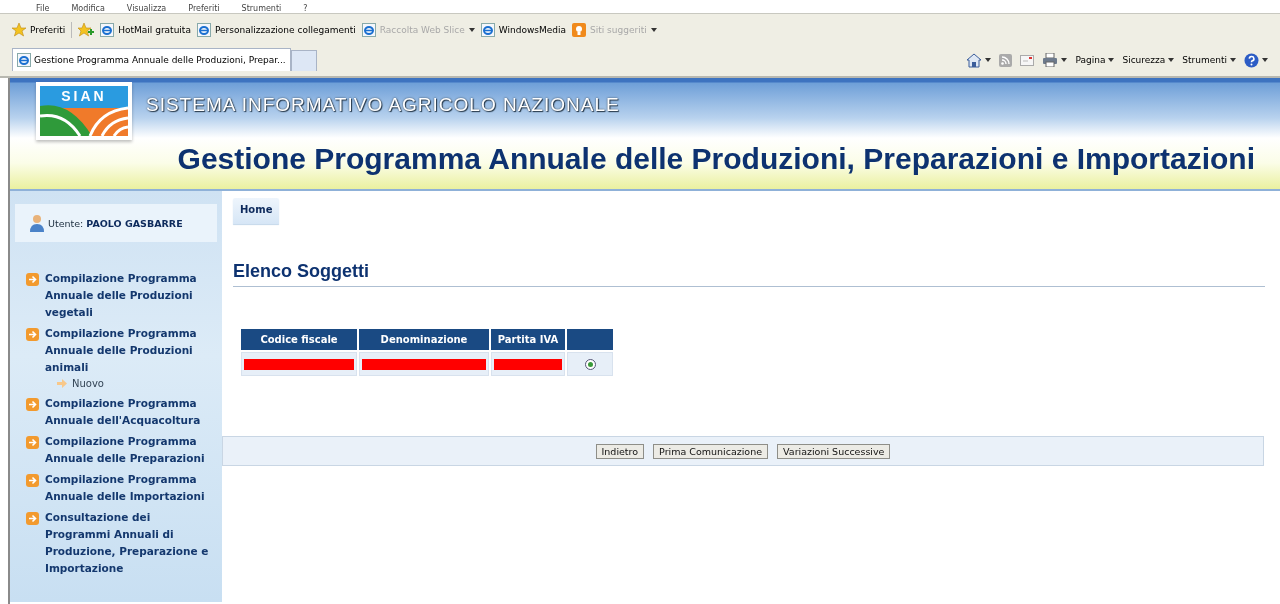 The image size is (1280, 604). What do you see at coordinates (528, 339) in the screenshot?
I see `column-header: Partita IVA` at bounding box center [528, 339].